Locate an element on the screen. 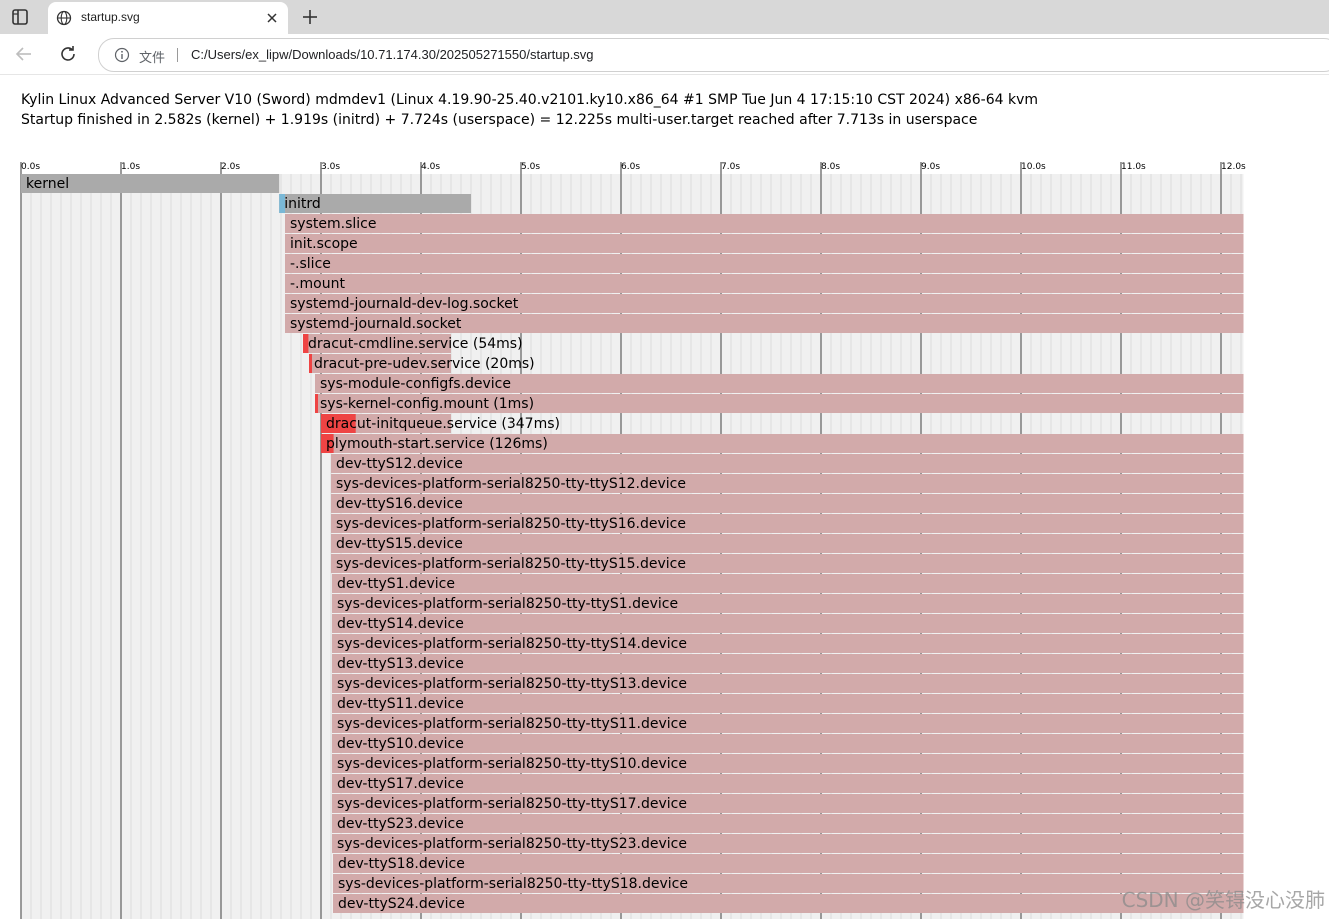 The image size is (1329, 919). unit-label: -.mount is located at coordinates (317, 284).